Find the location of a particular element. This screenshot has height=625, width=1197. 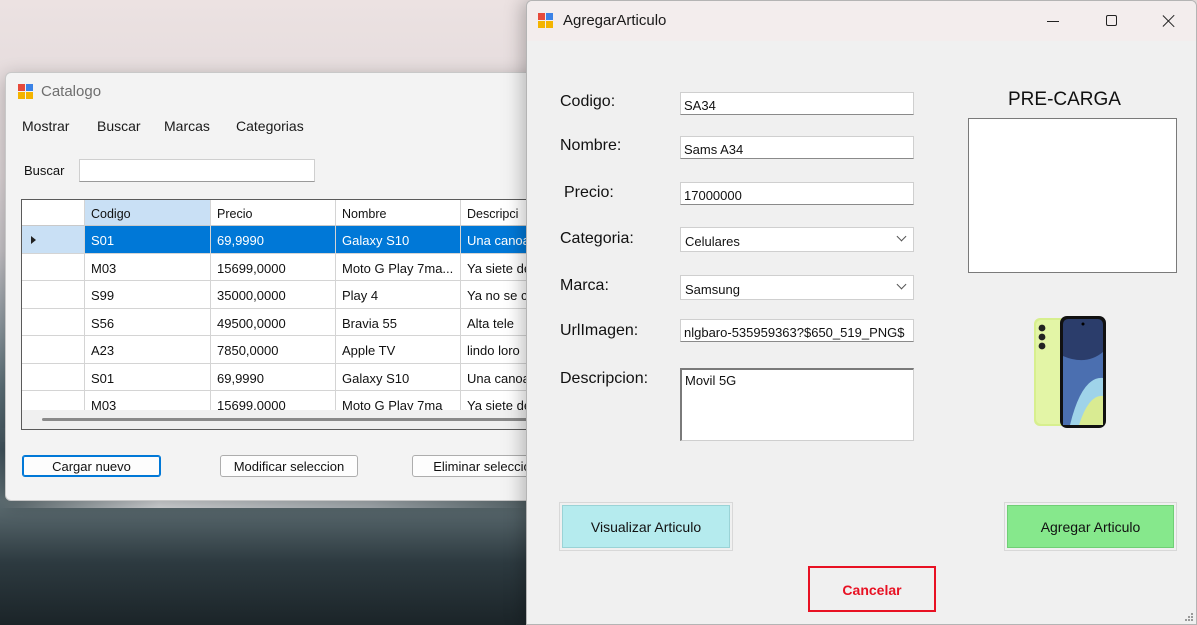

close-button is located at coordinates (1168, 21).